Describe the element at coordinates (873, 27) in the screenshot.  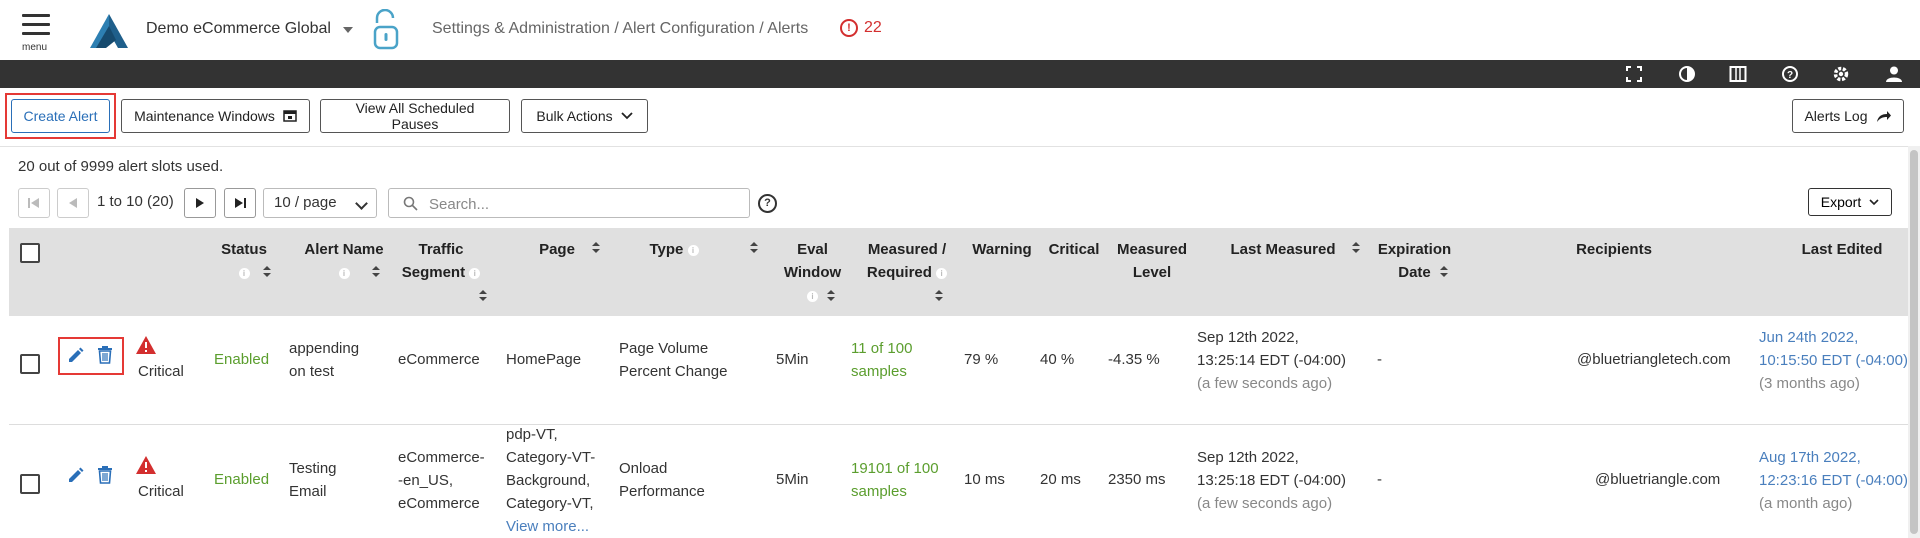
I see `alert-count-value: 22` at that location.